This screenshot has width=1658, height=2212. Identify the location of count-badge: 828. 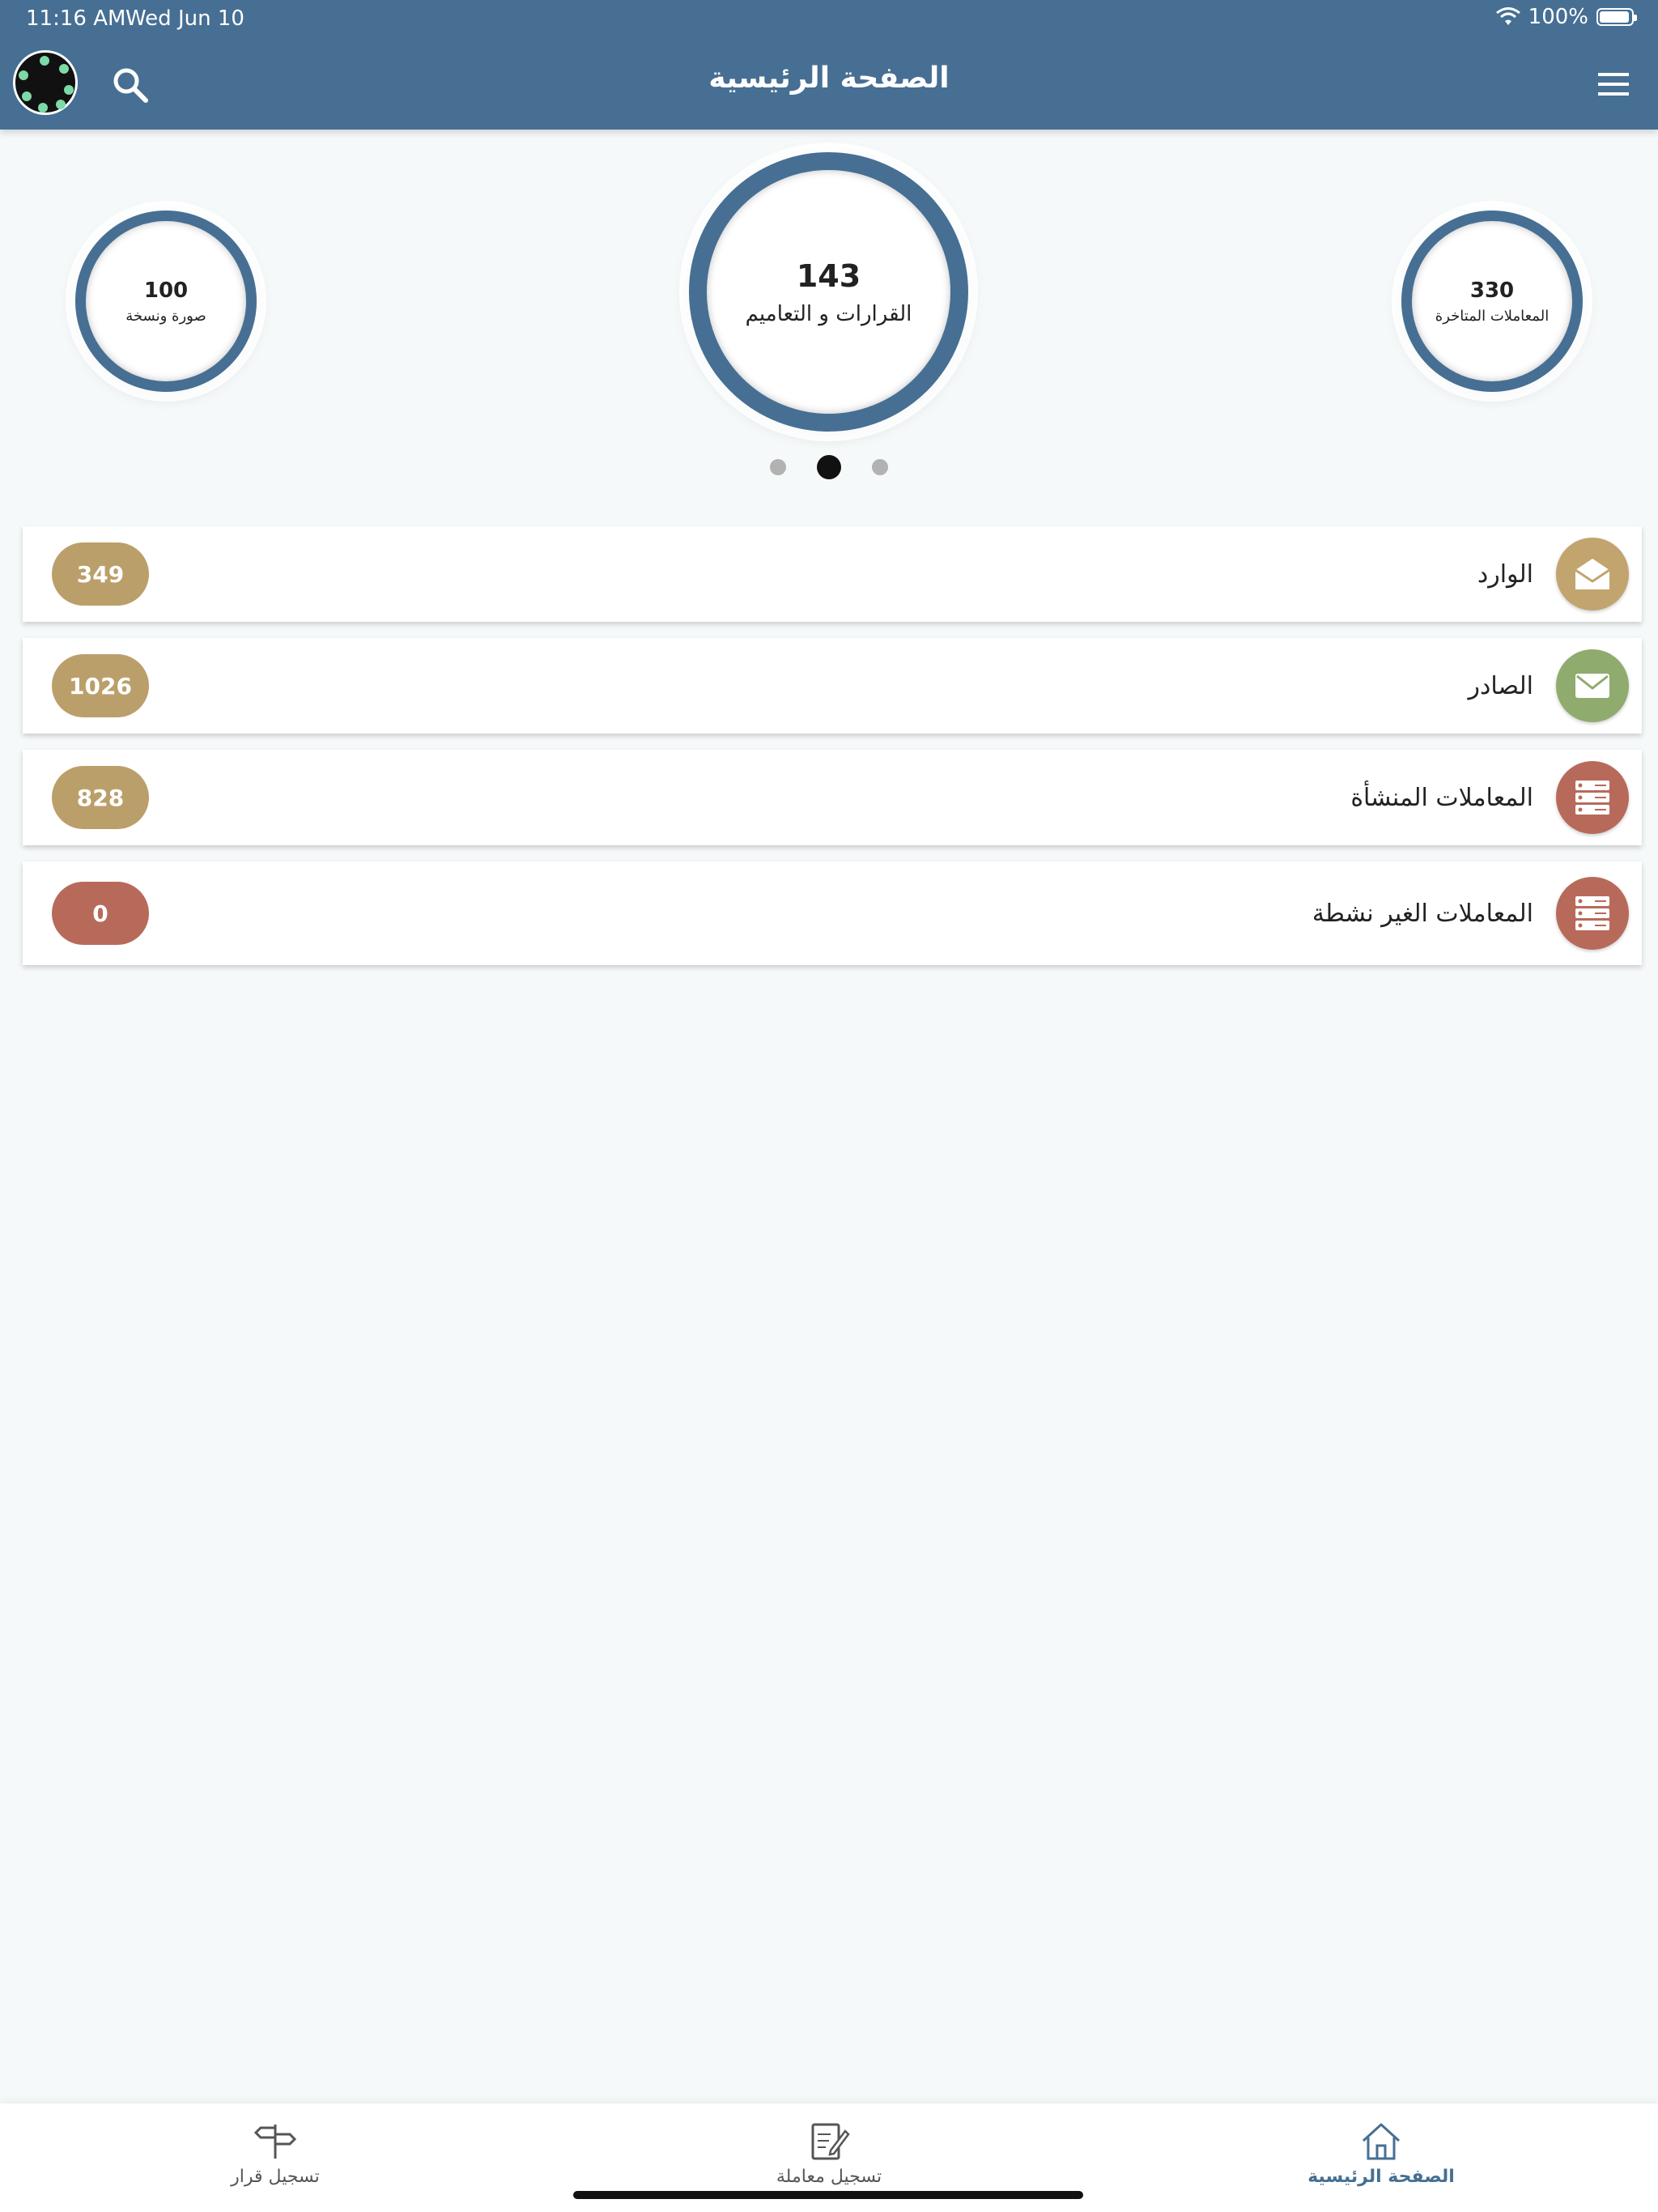
(100, 798).